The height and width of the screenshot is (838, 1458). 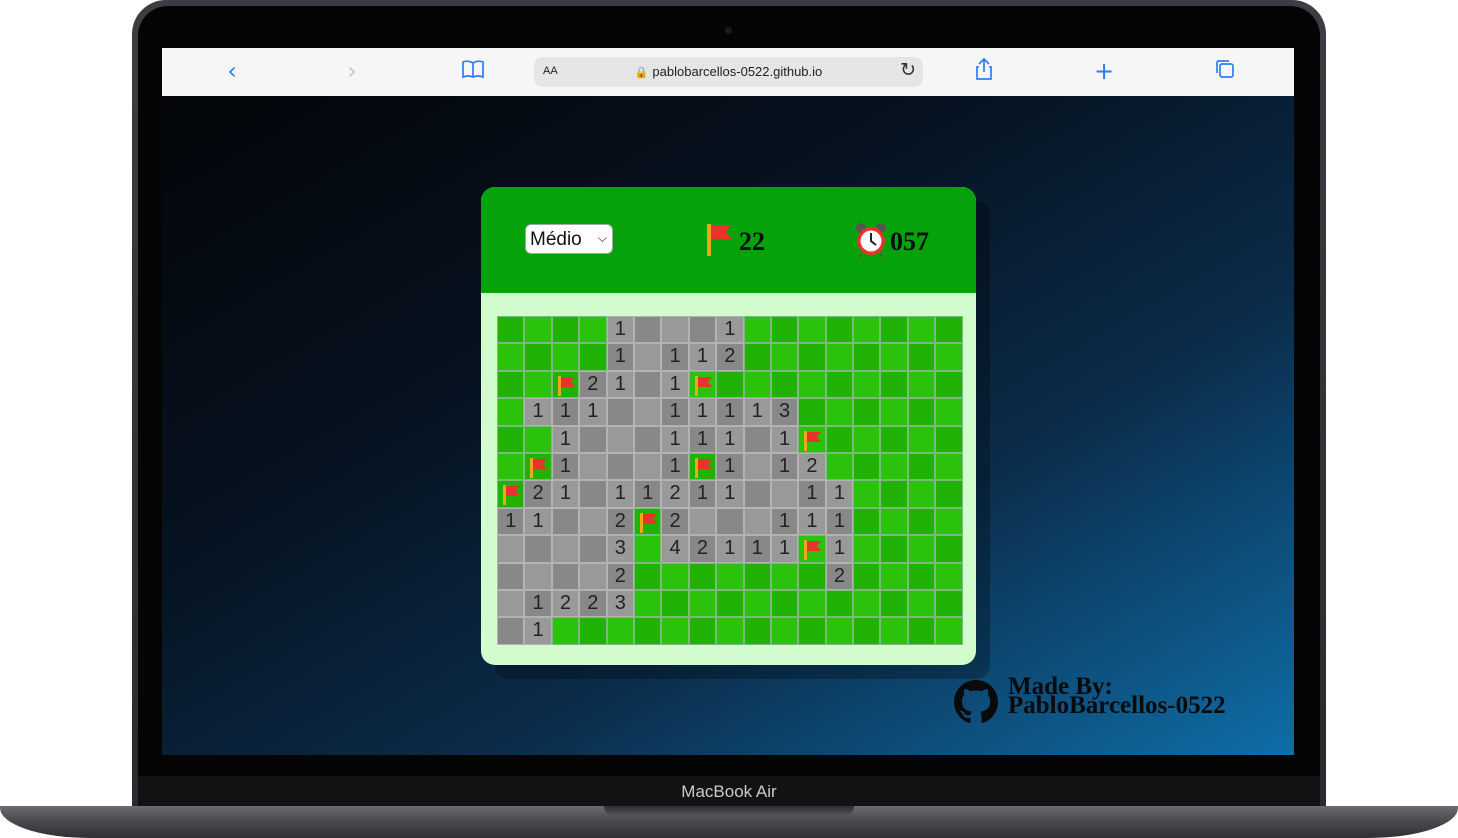 I want to click on share-icon, so click(x=984, y=71).